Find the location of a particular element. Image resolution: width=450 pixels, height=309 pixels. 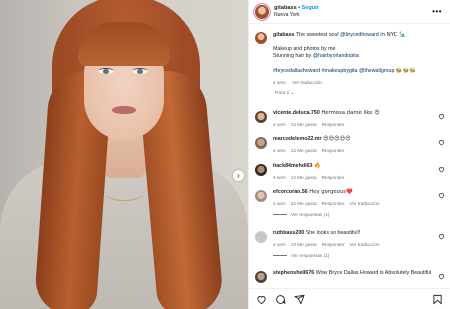

comment-text: Hey gorgeous❤️ is located at coordinates (331, 192).